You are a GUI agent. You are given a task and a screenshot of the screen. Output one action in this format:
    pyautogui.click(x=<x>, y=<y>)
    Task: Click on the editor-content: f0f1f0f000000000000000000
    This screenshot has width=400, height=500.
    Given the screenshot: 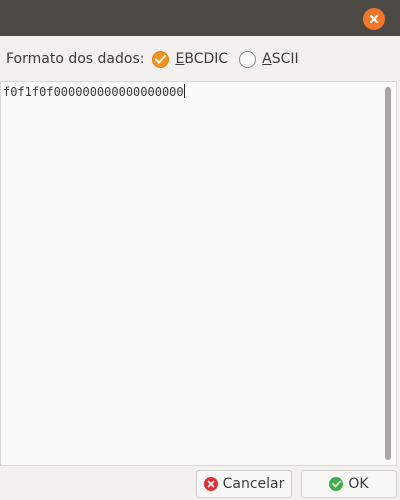 What is the action you would take?
    pyautogui.click(x=94, y=91)
    